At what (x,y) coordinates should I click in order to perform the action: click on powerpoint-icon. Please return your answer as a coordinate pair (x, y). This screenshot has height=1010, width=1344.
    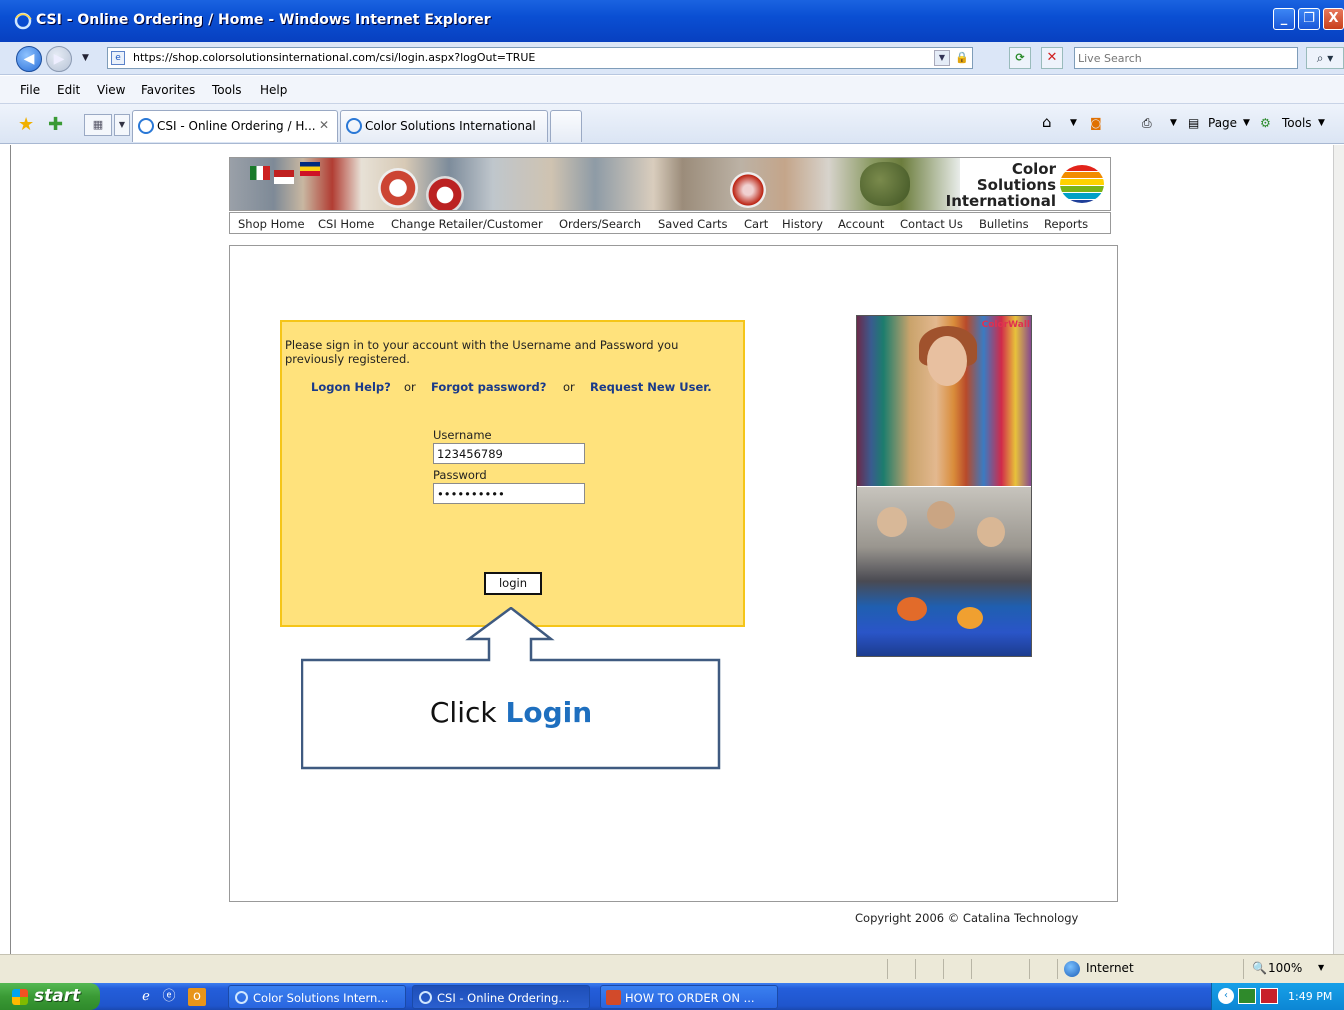
    Looking at the image, I should click on (613, 997).